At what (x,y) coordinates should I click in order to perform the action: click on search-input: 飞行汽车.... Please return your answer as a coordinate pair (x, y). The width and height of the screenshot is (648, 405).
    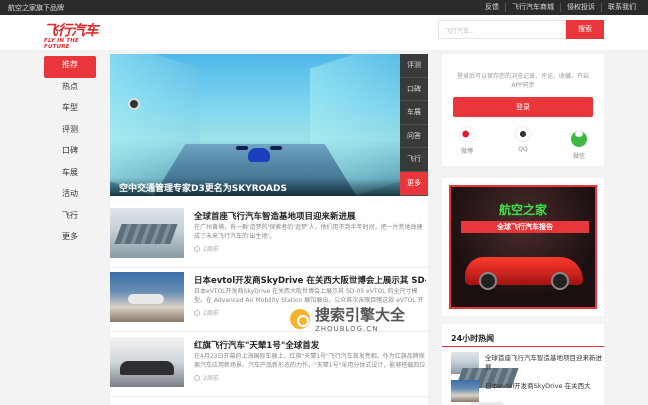
    Looking at the image, I should click on (502, 29).